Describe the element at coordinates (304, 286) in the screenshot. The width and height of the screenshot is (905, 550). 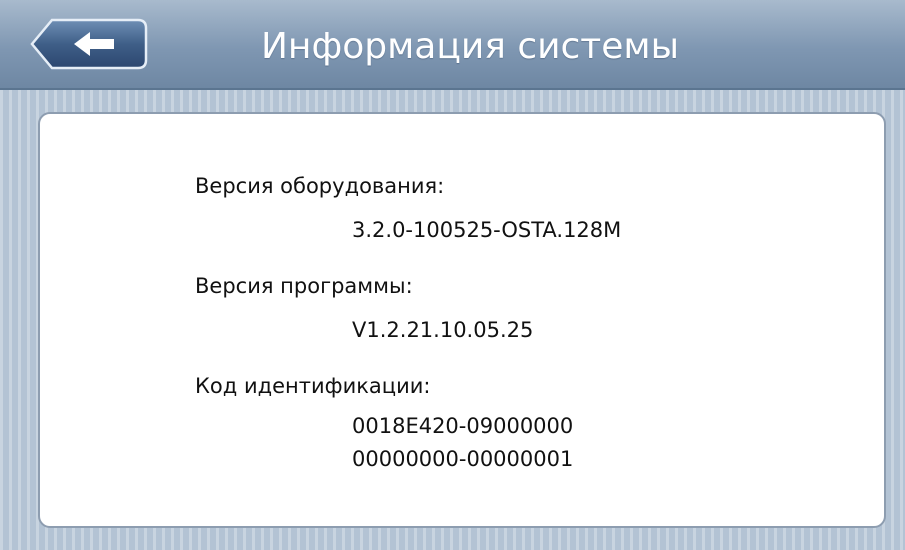
I see `software-version-label: Версия программы:` at that location.